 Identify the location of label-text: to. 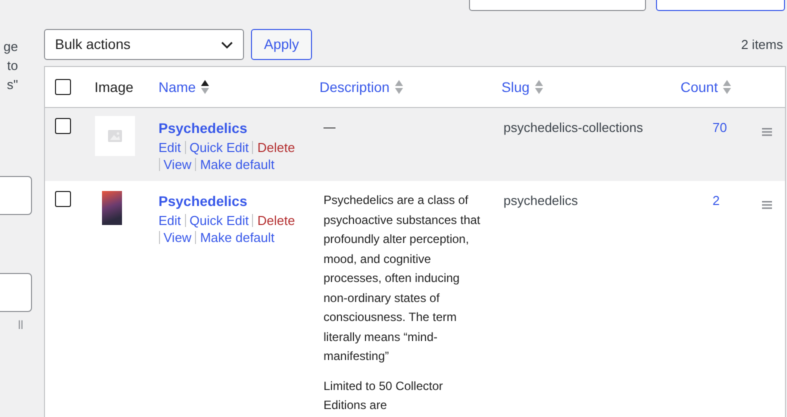
(12, 66).